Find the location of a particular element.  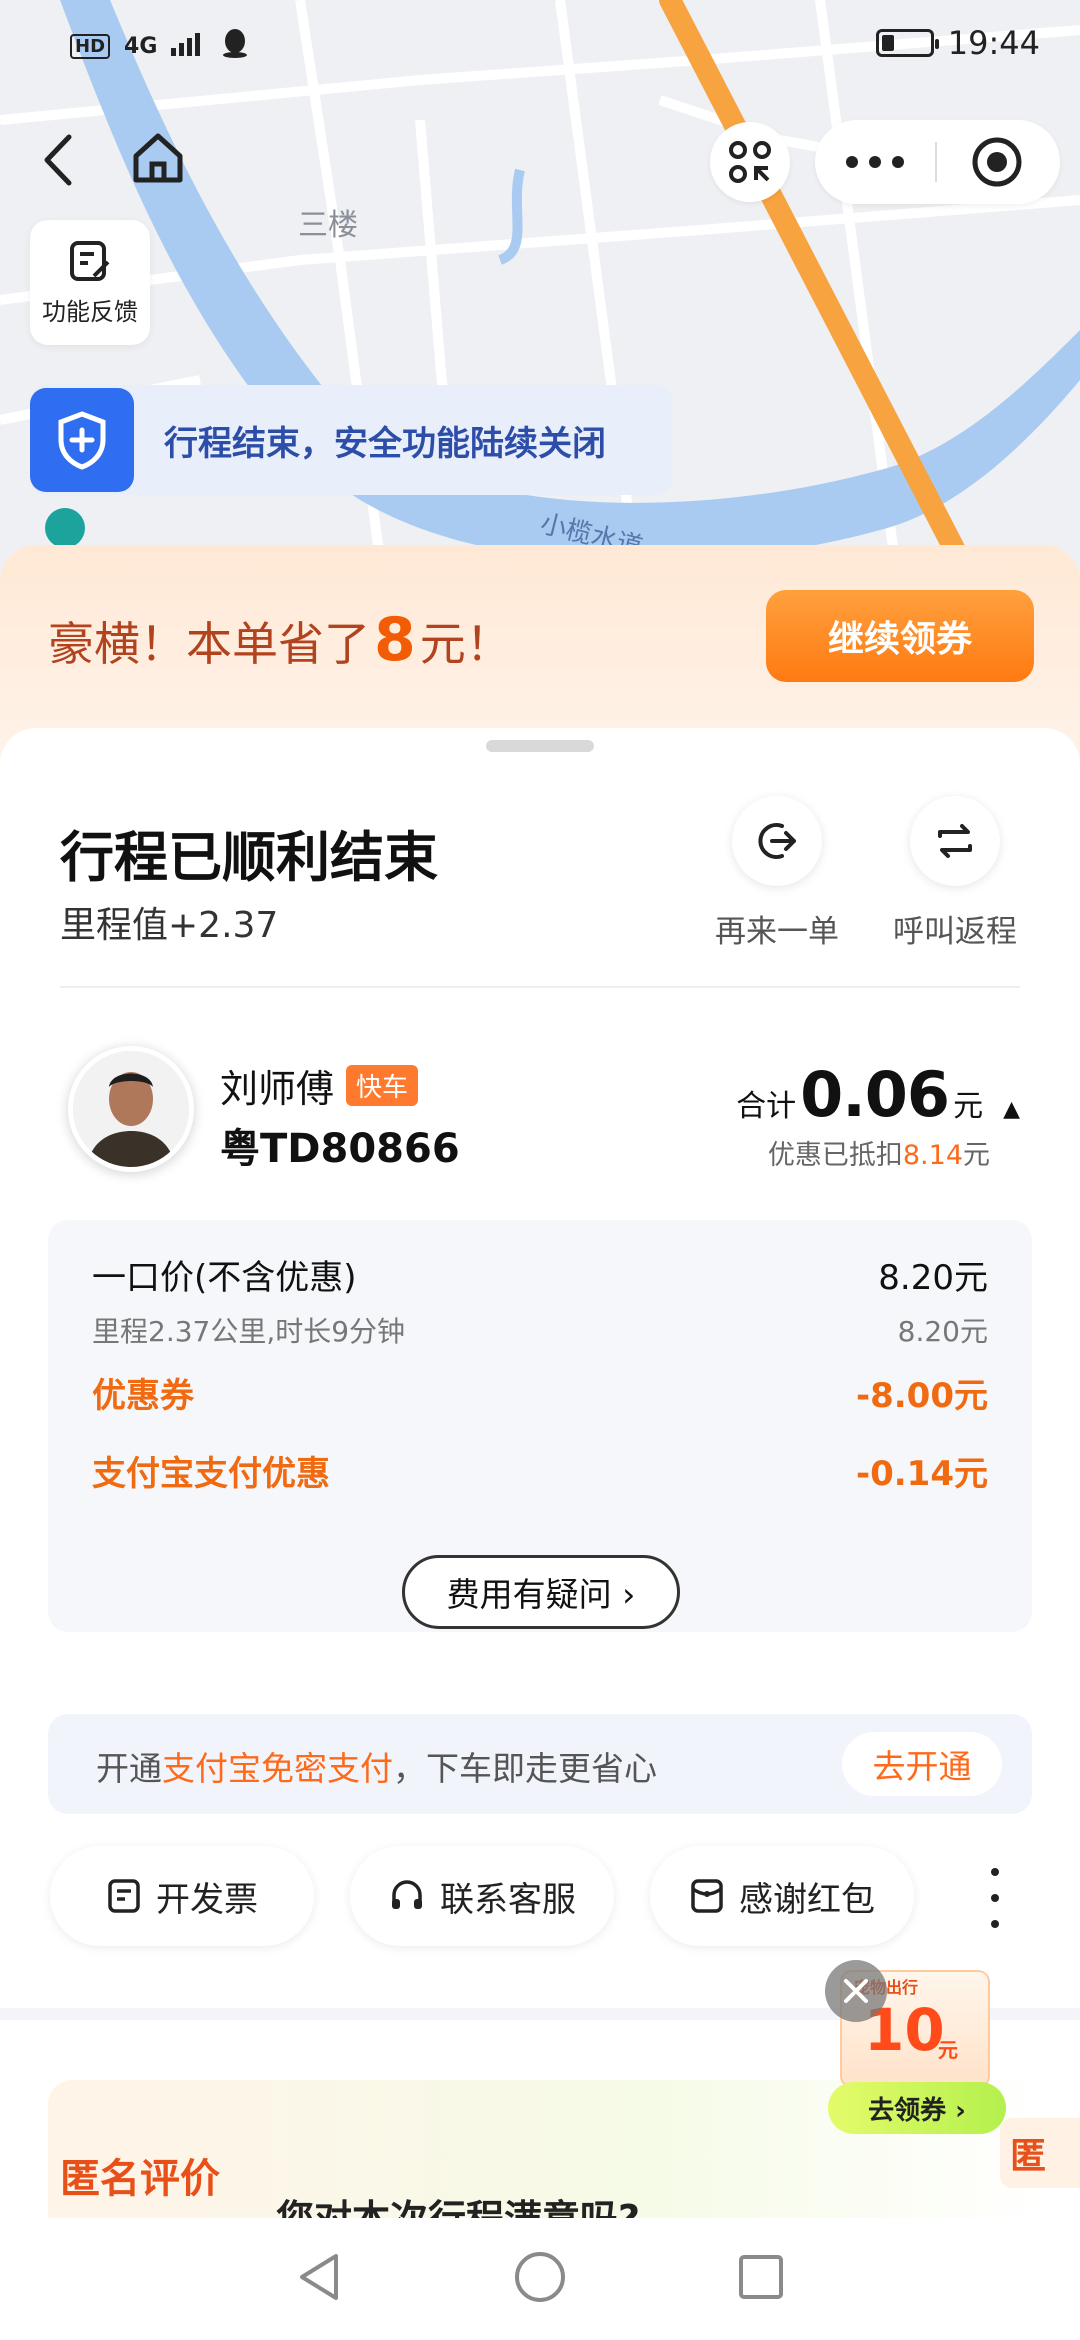

call-return-label: 呼叫返程 is located at coordinates (955, 932).